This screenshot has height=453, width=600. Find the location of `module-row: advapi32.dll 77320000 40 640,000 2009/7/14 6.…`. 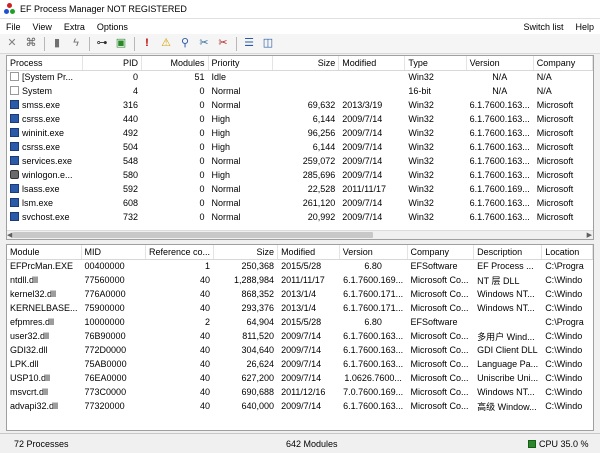

module-row: advapi32.dll 77320000 40 640,000 2009/7/14 6.… is located at coordinates (300, 406).